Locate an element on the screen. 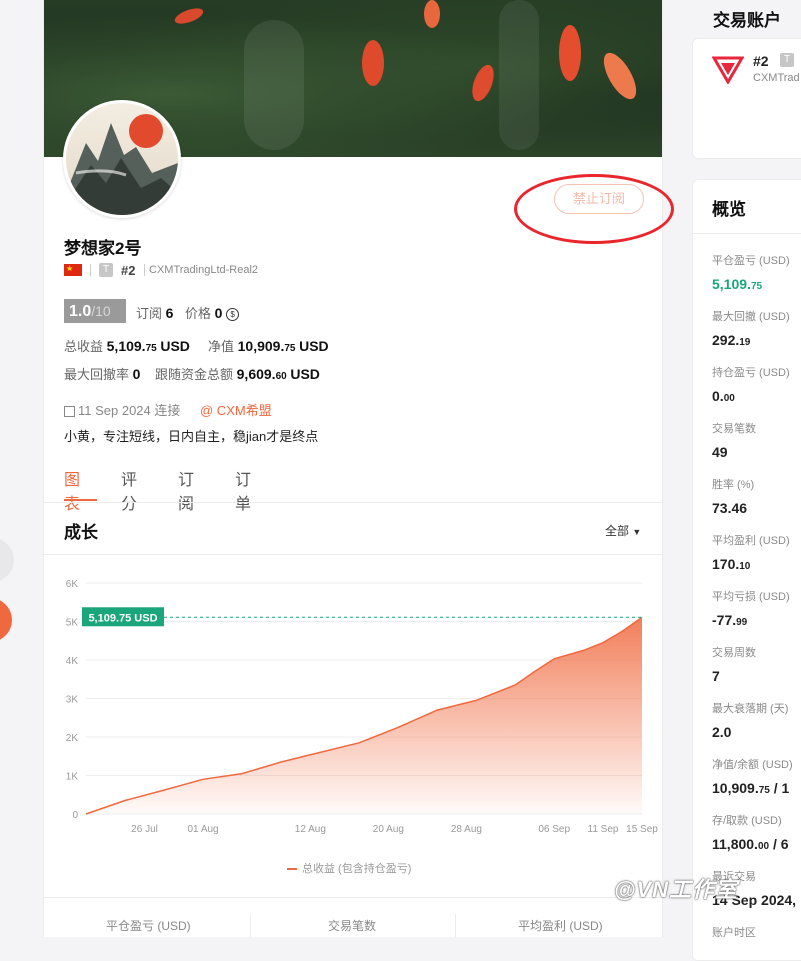 Image resolution: width=801 pixels, height=961 pixels. subscribers-stat: 订阅 6 is located at coordinates (155, 313).